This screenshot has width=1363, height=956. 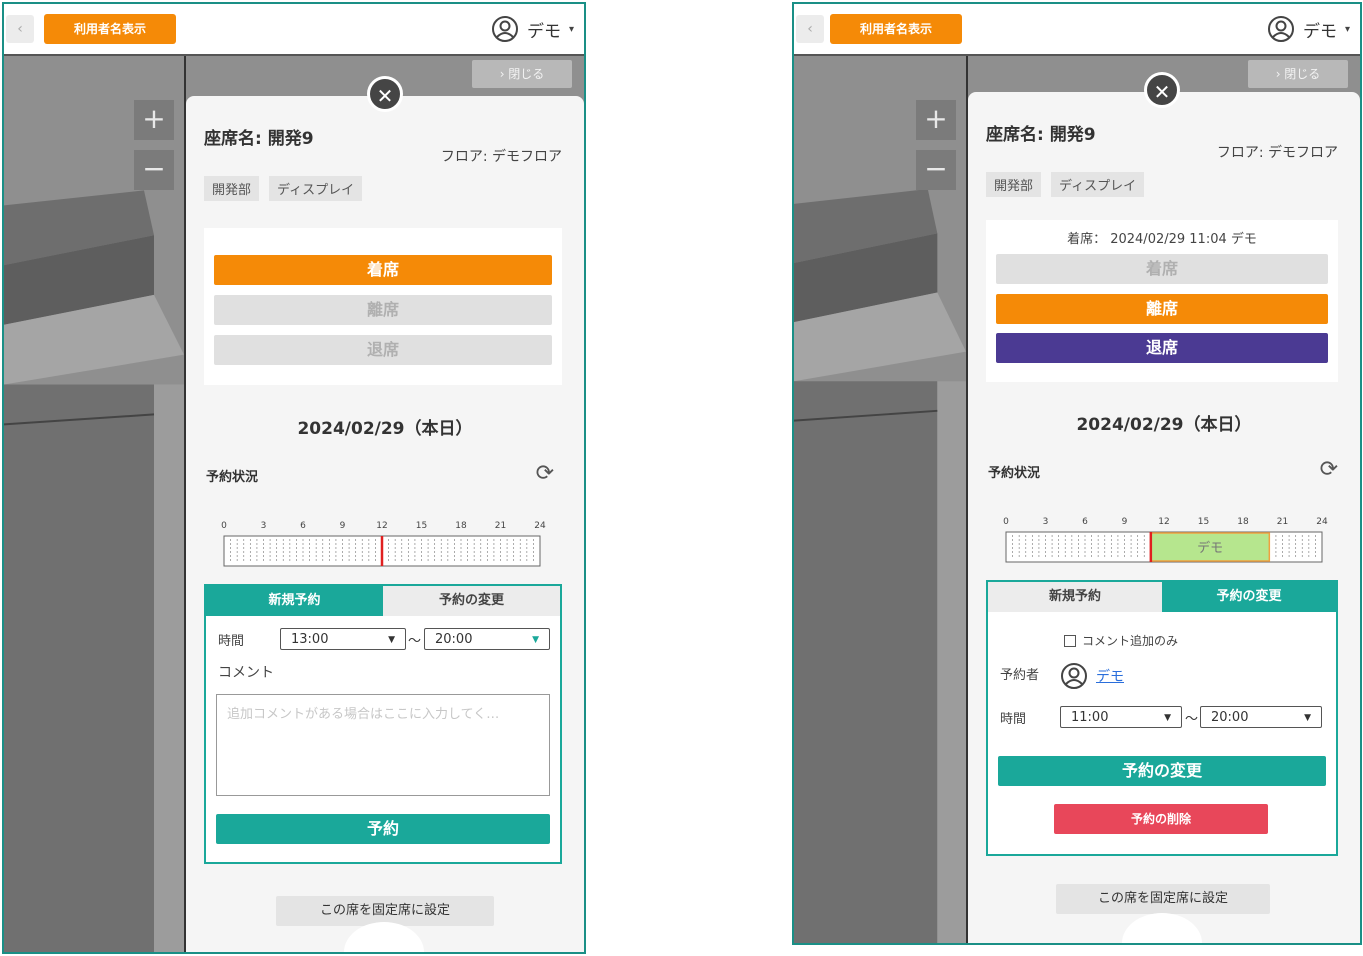 I want to click on reservation-status-label: 予約状況, so click(x=1014, y=473).